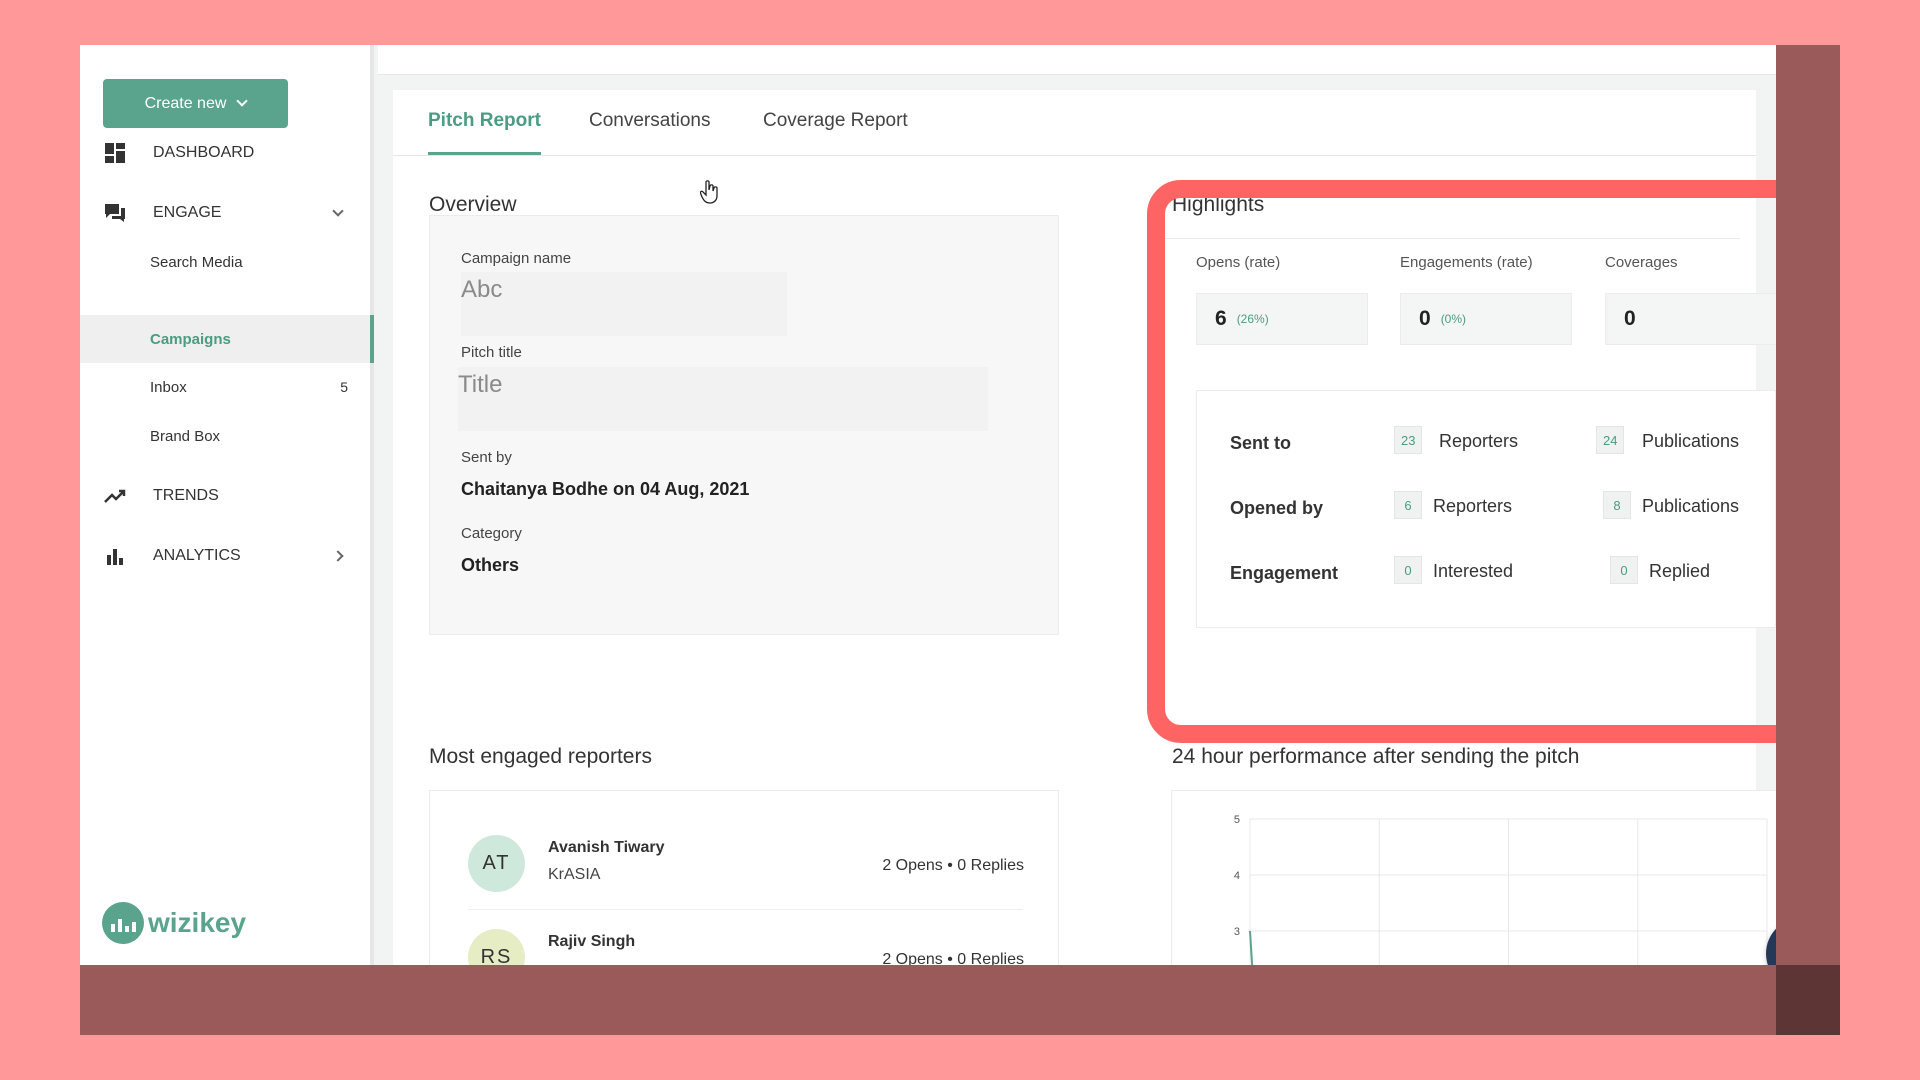  Describe the element at coordinates (606, 847) in the screenshot. I see `reporter-name: Avanish Tiwary` at that location.